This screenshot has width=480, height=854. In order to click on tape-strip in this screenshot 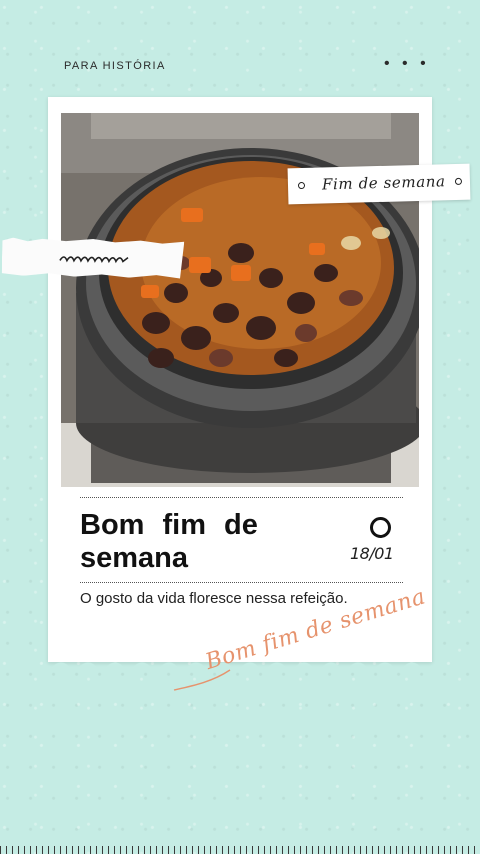, I will do `click(93, 257)`.